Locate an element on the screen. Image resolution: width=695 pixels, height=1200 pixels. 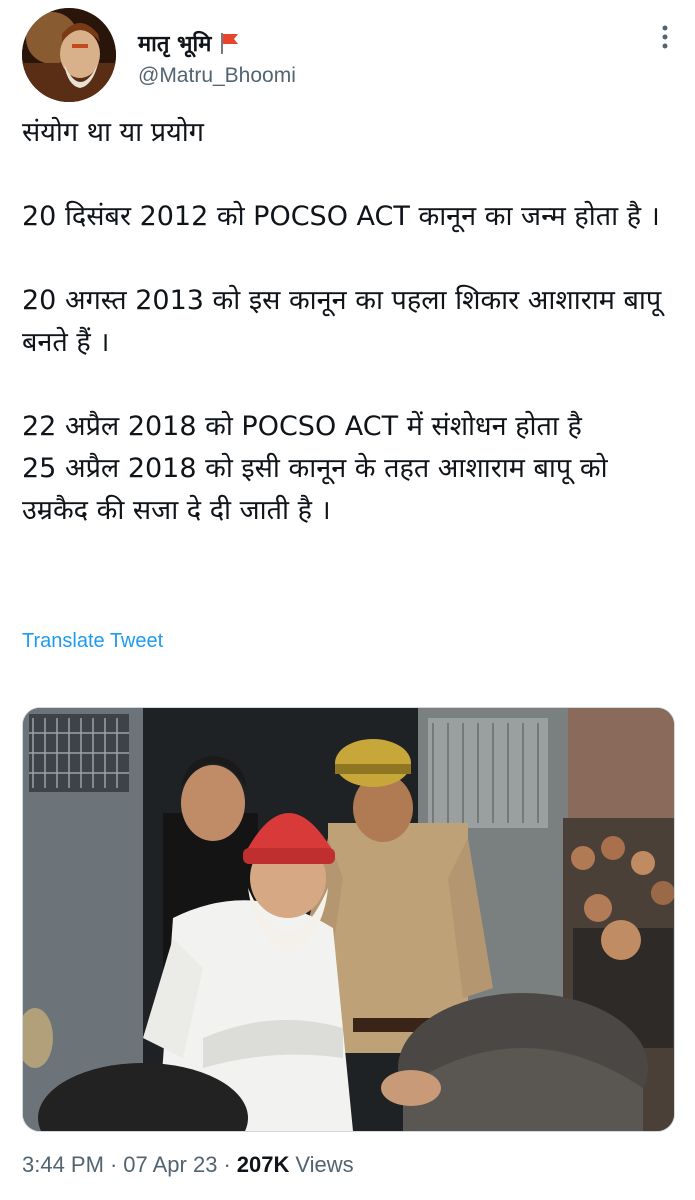
tweet-meta: 3:44 PM · 07 Apr 23 · 207K Views is located at coordinates (188, 1165).